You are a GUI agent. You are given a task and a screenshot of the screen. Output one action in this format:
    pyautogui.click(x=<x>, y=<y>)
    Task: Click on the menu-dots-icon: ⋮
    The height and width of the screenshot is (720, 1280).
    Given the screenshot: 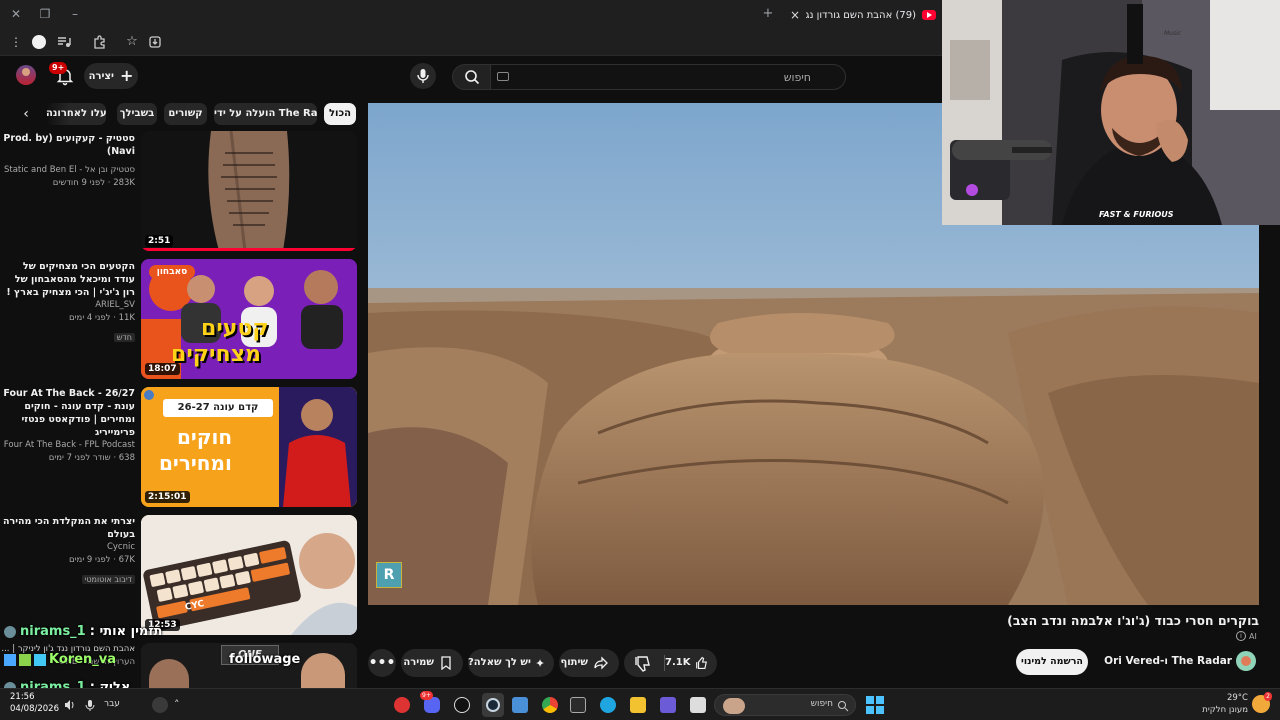 What is the action you would take?
    pyautogui.click(x=16, y=42)
    